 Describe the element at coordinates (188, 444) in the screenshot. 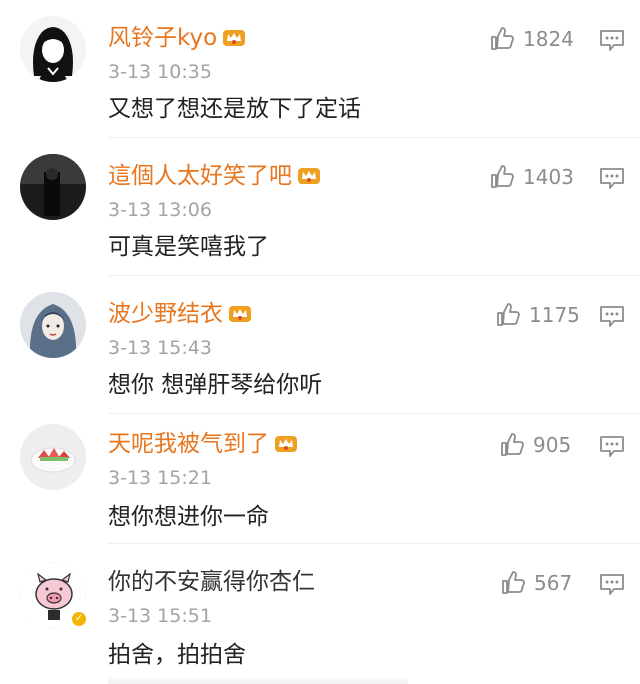

I see `username-text: 天呢我被气到了` at that location.